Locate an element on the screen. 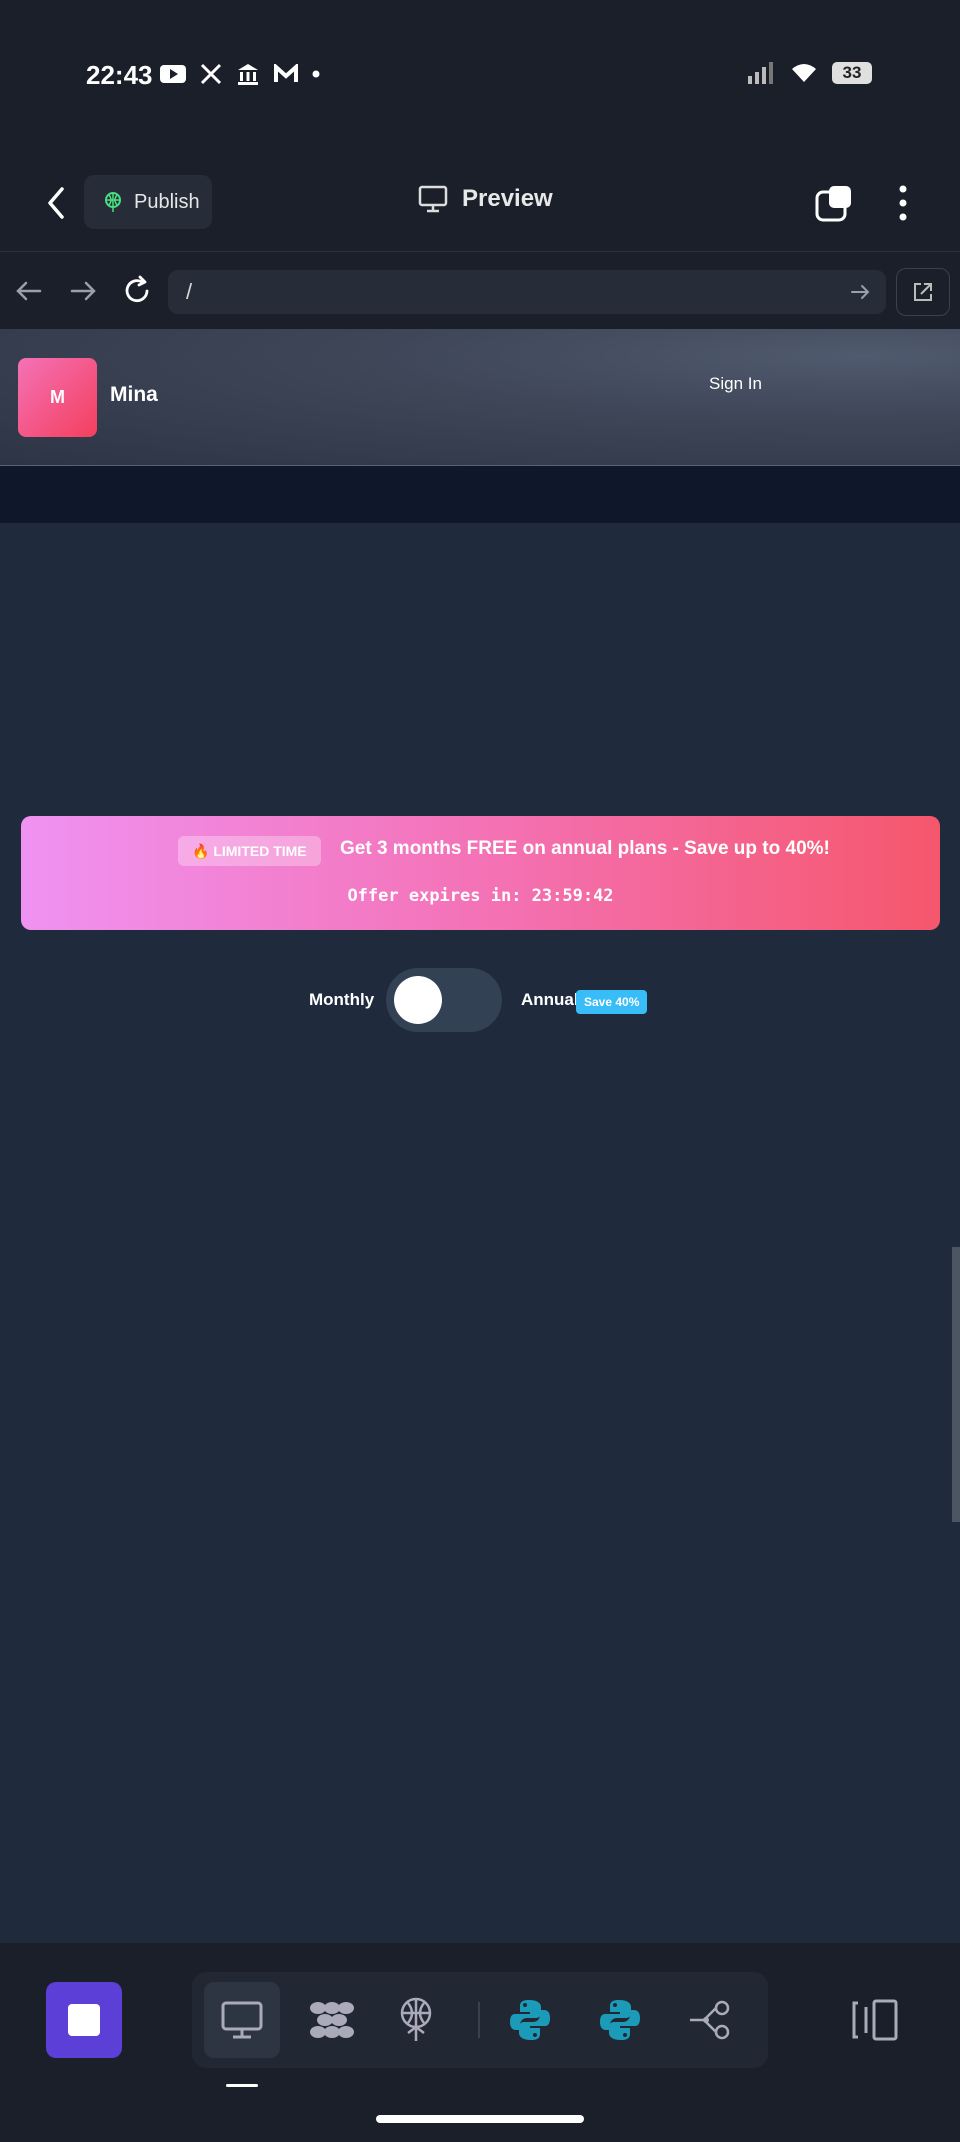  toggle-knob is located at coordinates (418, 1000).